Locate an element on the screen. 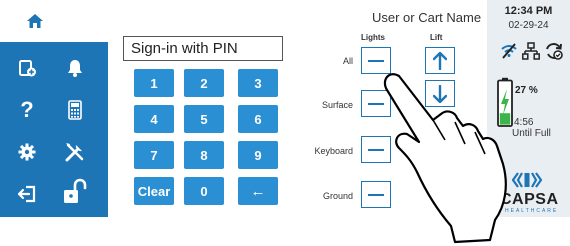 This screenshot has width=570, height=246. tools-button is located at coordinates (75, 152).